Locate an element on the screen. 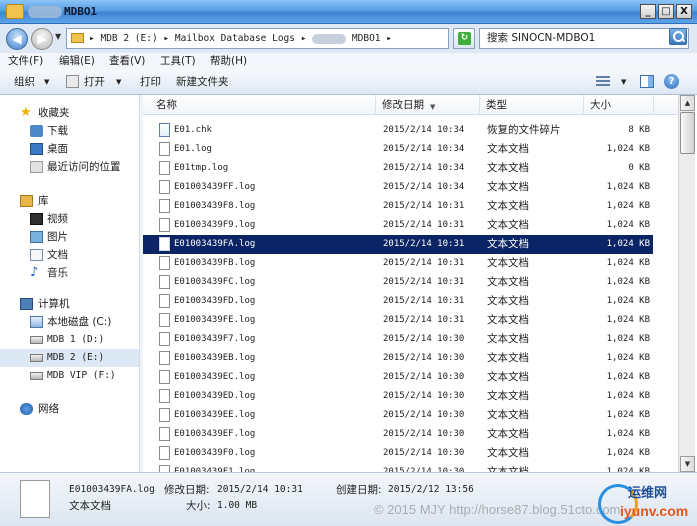 This screenshot has width=697, height=526. breadcrumb-current: MDBO1 is located at coordinates (366, 38).